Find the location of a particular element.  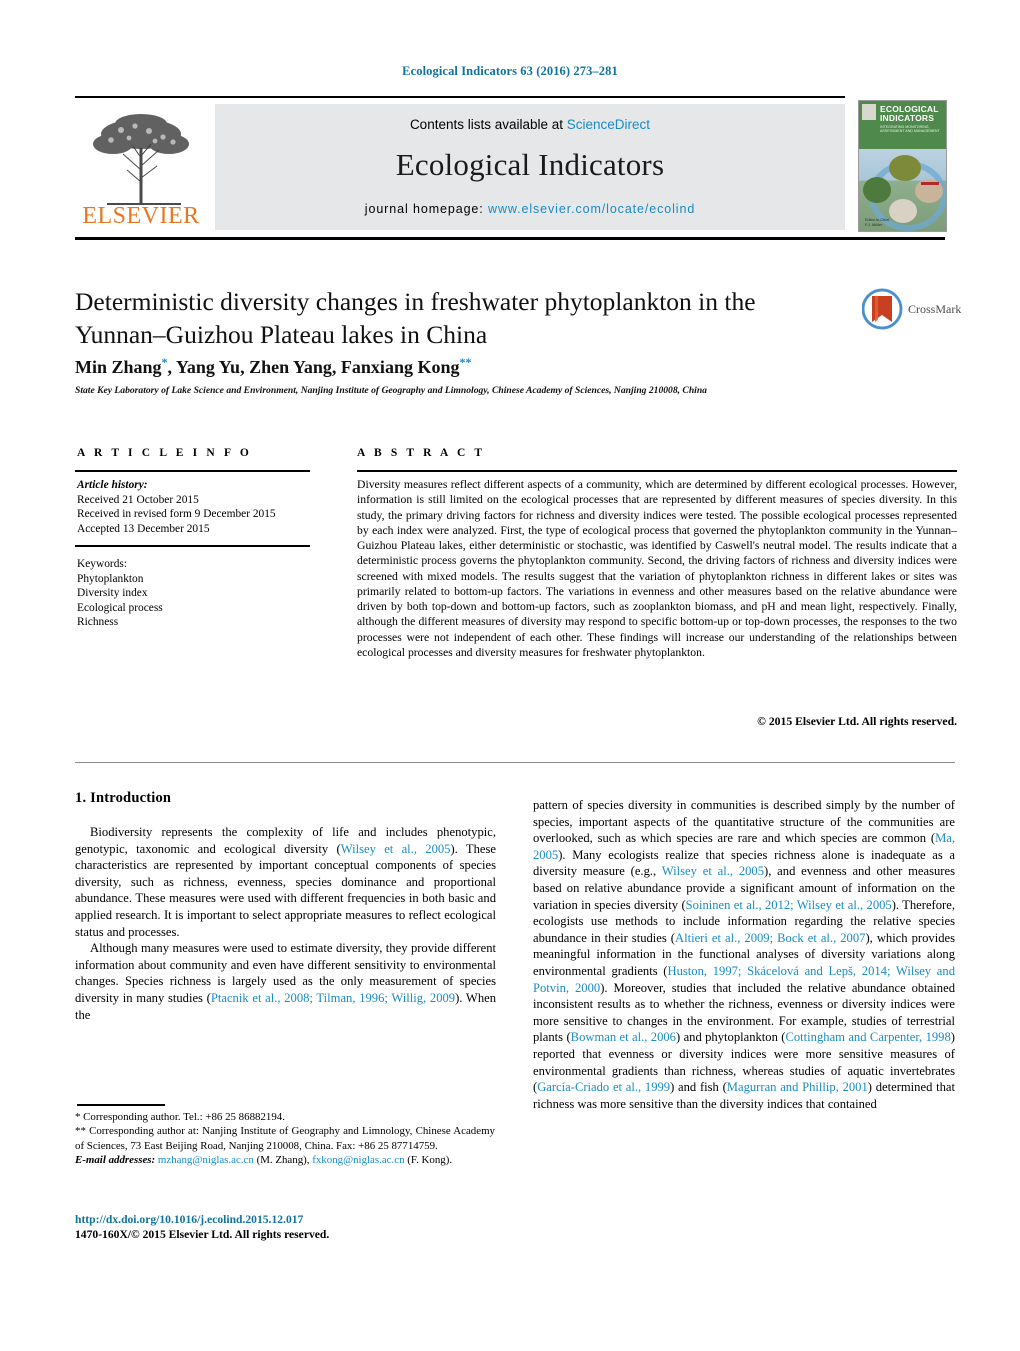

article-history-item-0: Received 21 October 2015 is located at coordinates (138, 499).